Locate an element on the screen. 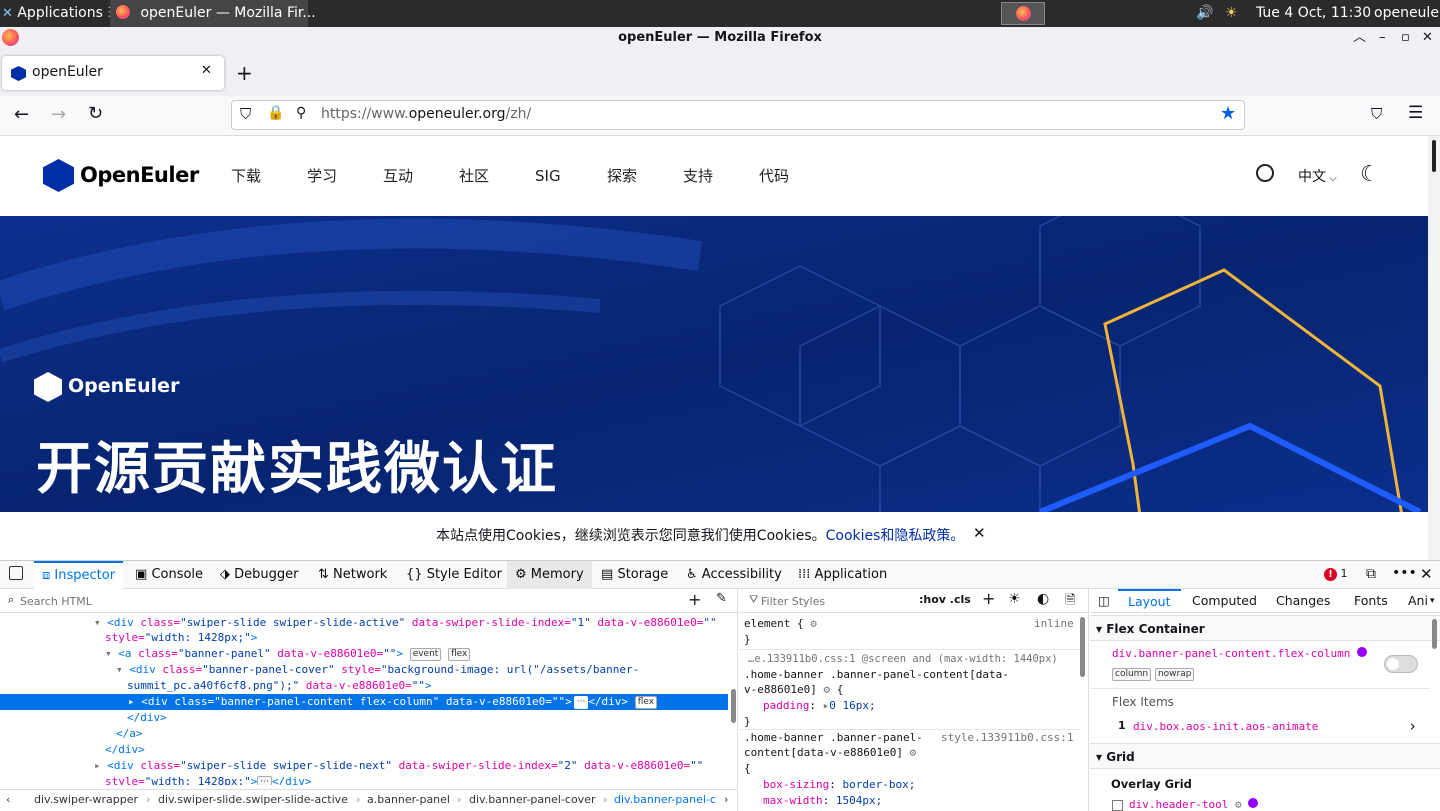  user-name: openeuler is located at coordinates (1407, 13).